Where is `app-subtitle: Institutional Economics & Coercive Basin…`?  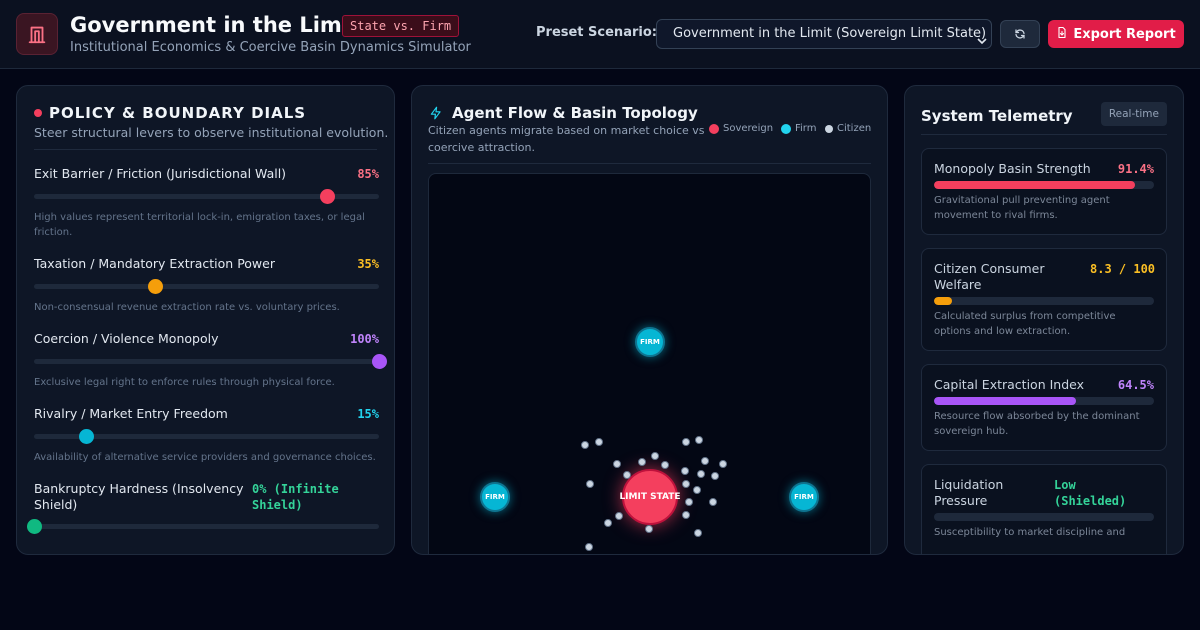 app-subtitle: Institutional Economics & Coercive Basin… is located at coordinates (270, 47).